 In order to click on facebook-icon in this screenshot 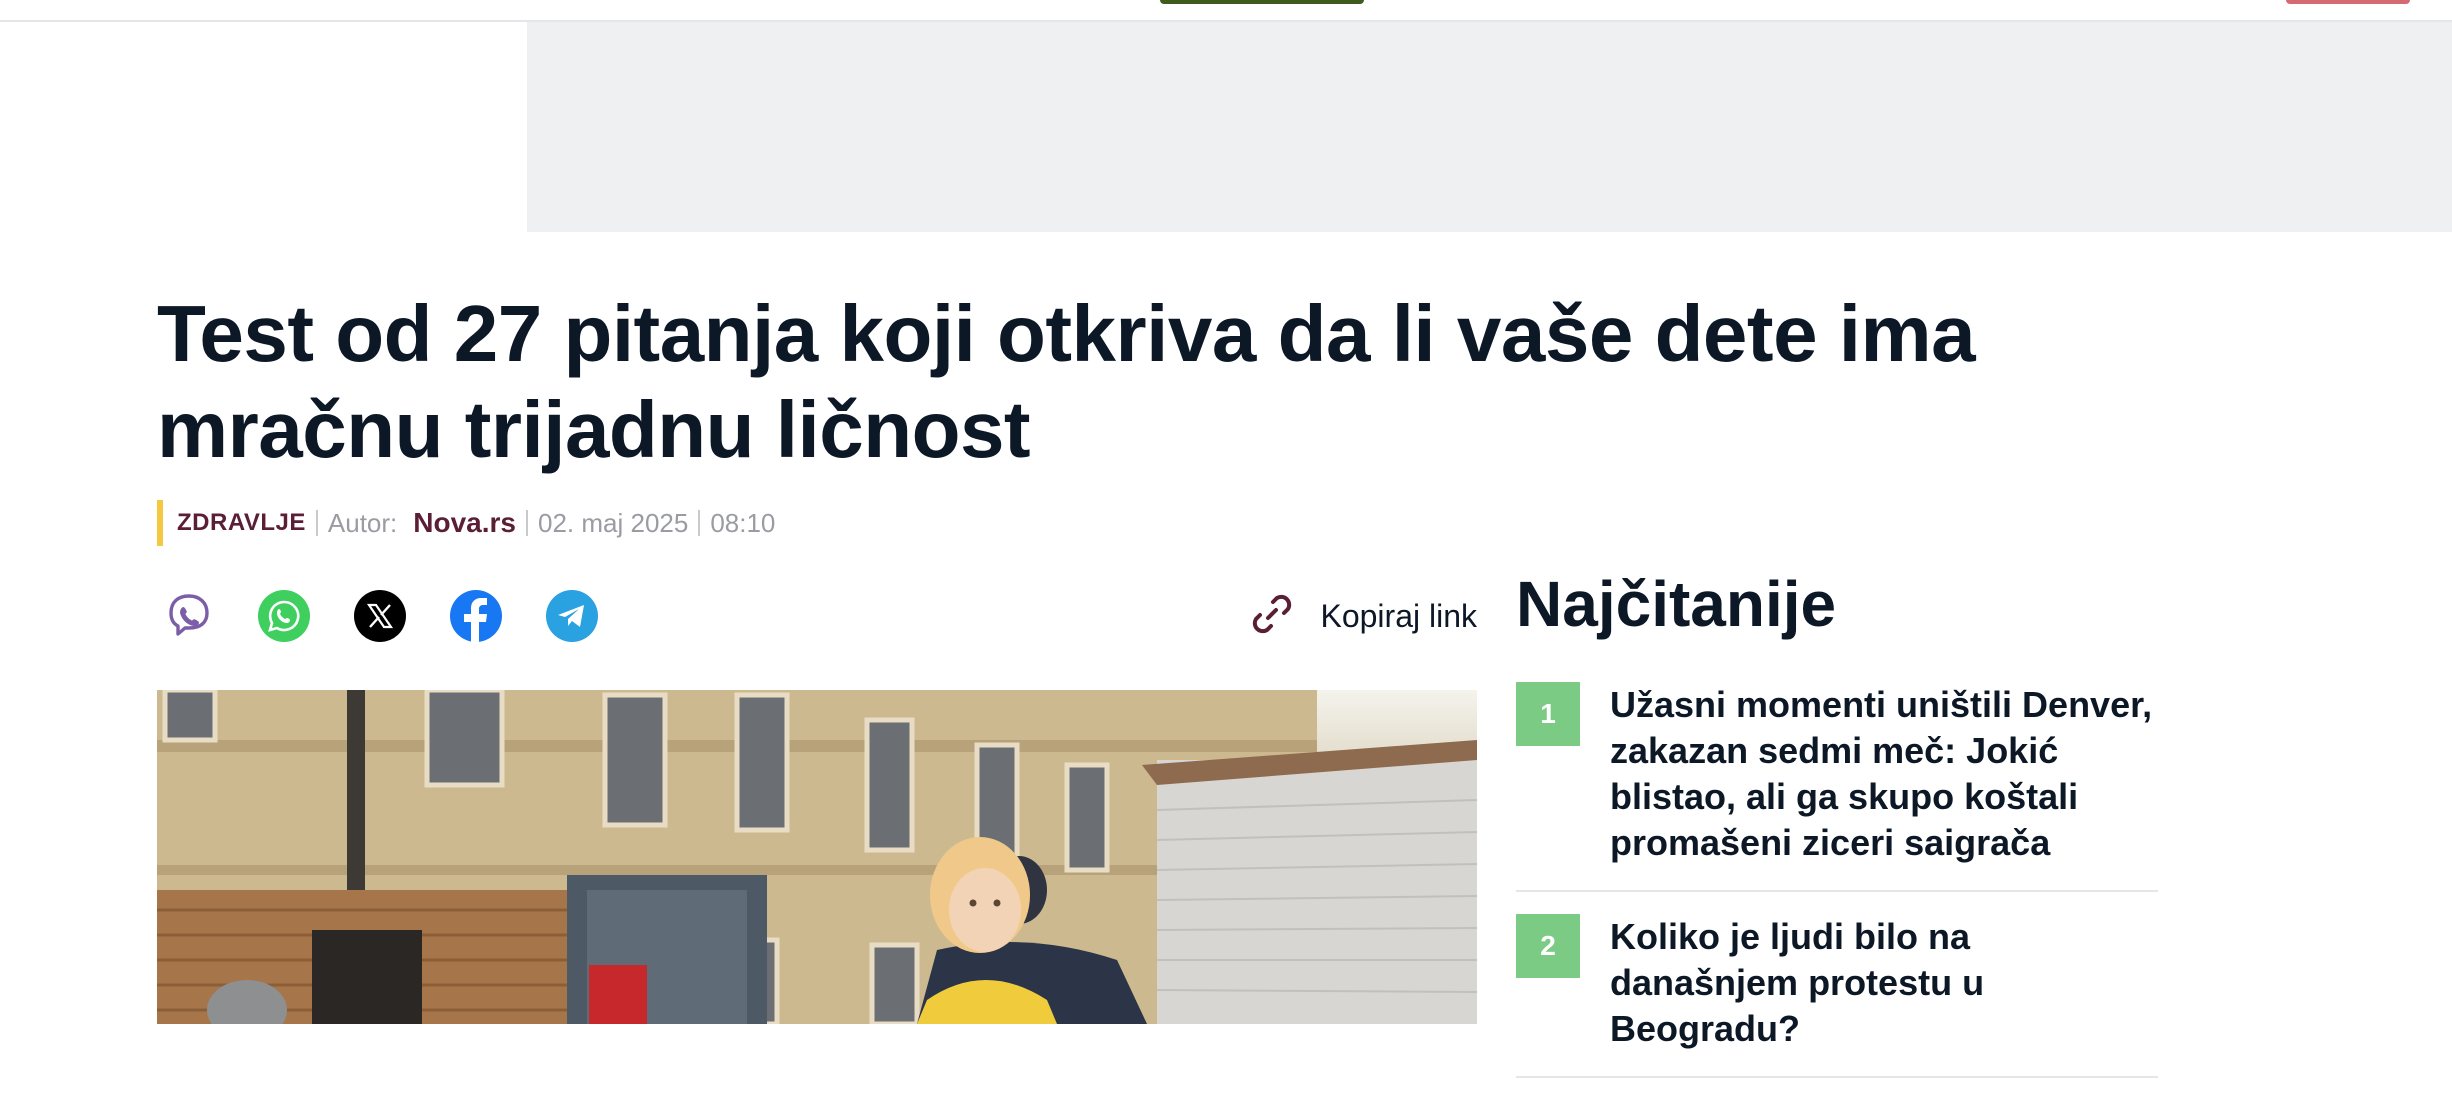, I will do `click(476, 616)`.